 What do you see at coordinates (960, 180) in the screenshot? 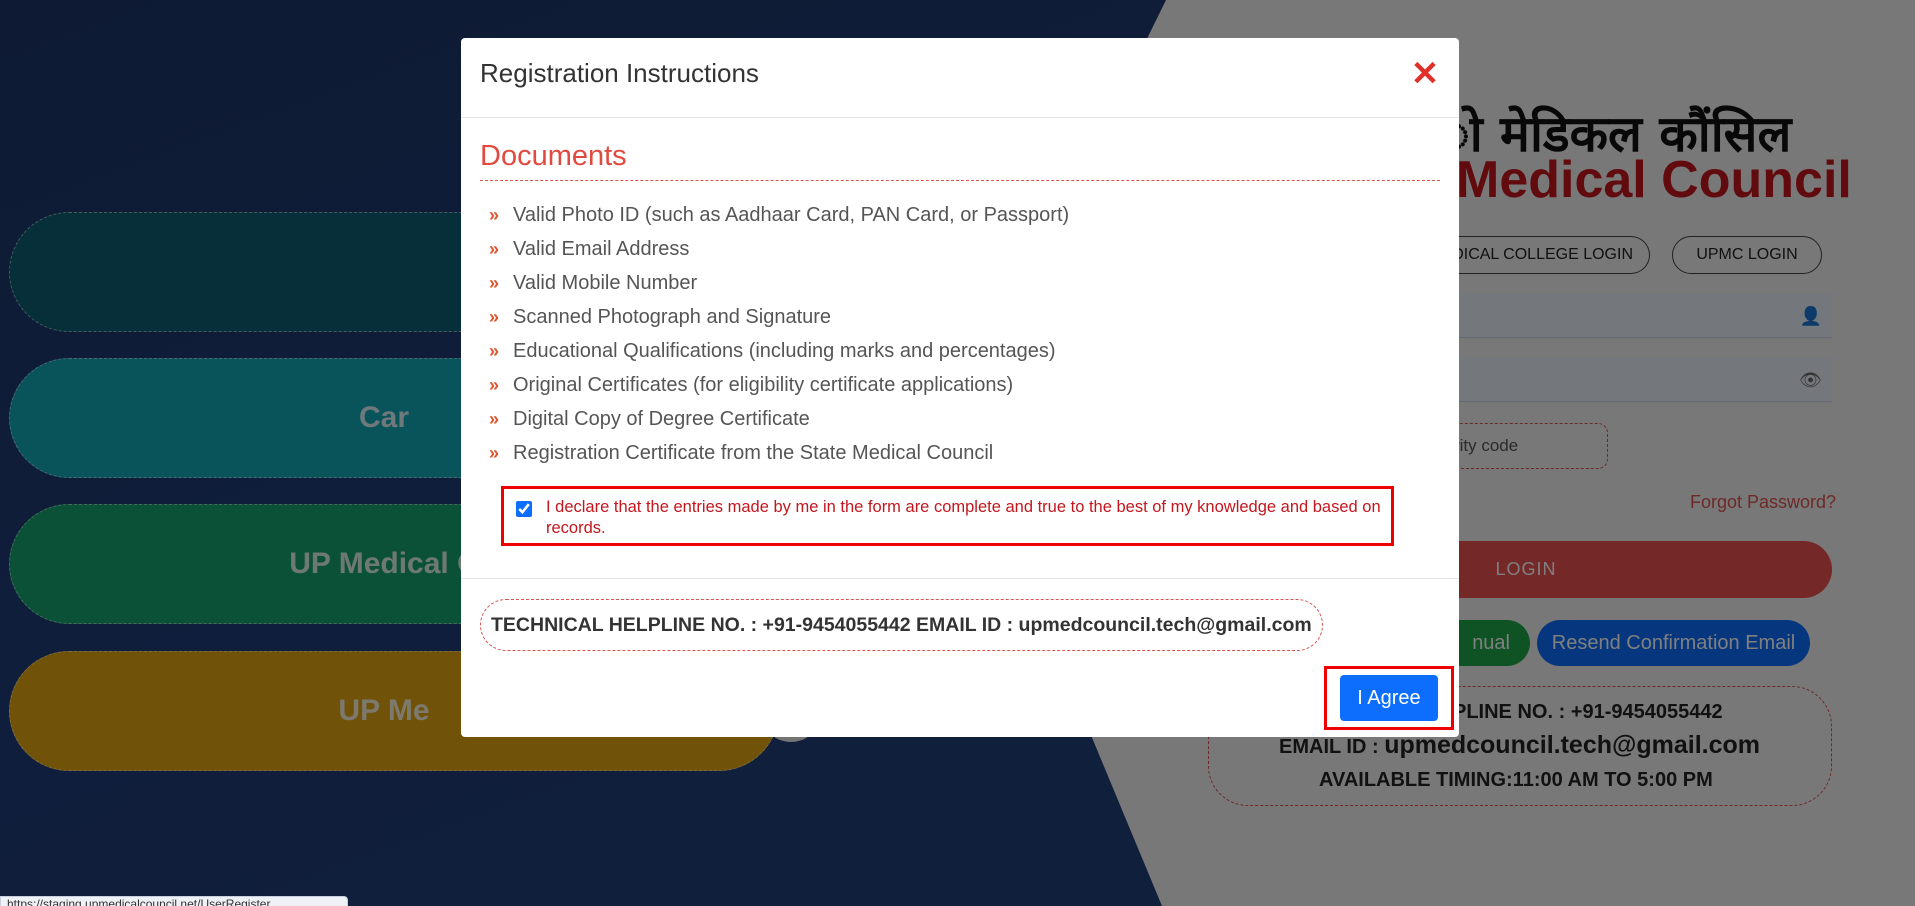
I see `documents-divider` at bounding box center [960, 180].